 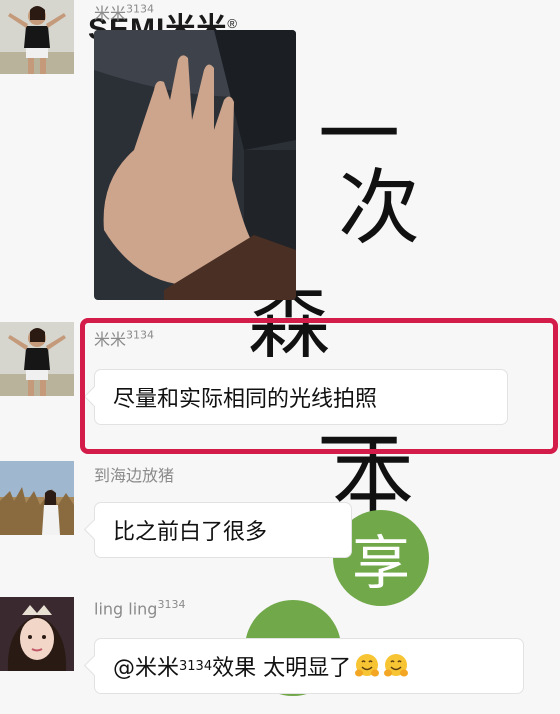 I want to click on message-bubble: @米米 3134 效果 太明显了, so click(x=309, y=666).